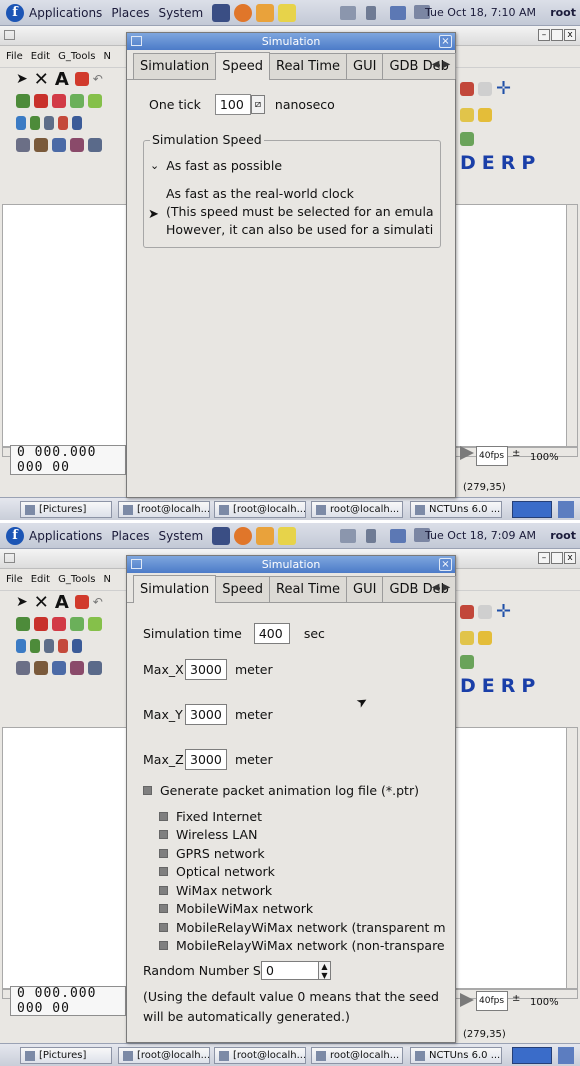  I want to click on right-yellow-icon, so click(467, 115).